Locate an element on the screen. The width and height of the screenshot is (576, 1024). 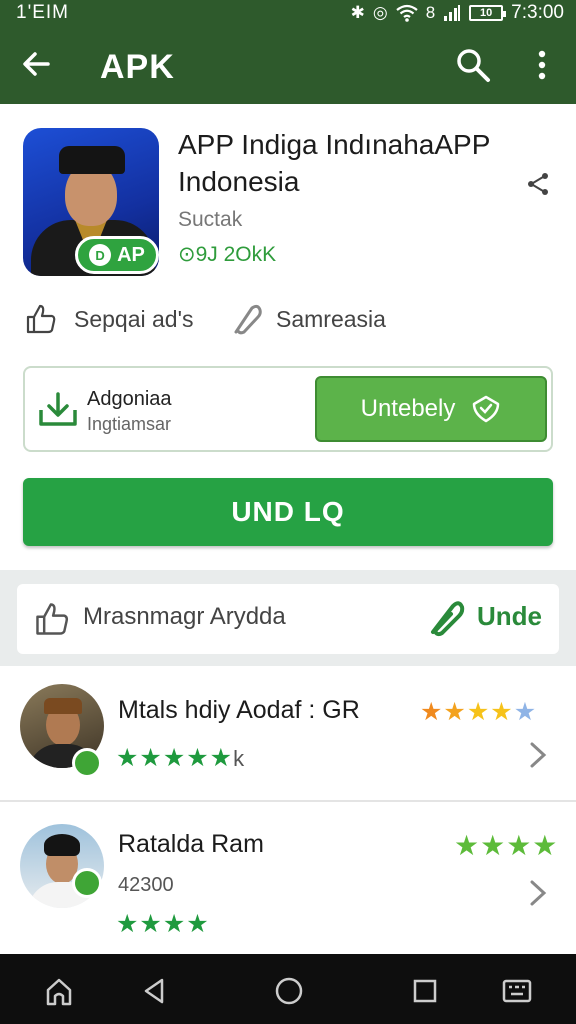
review-user-stars: ★★★★ is located at coordinates (163, 924).